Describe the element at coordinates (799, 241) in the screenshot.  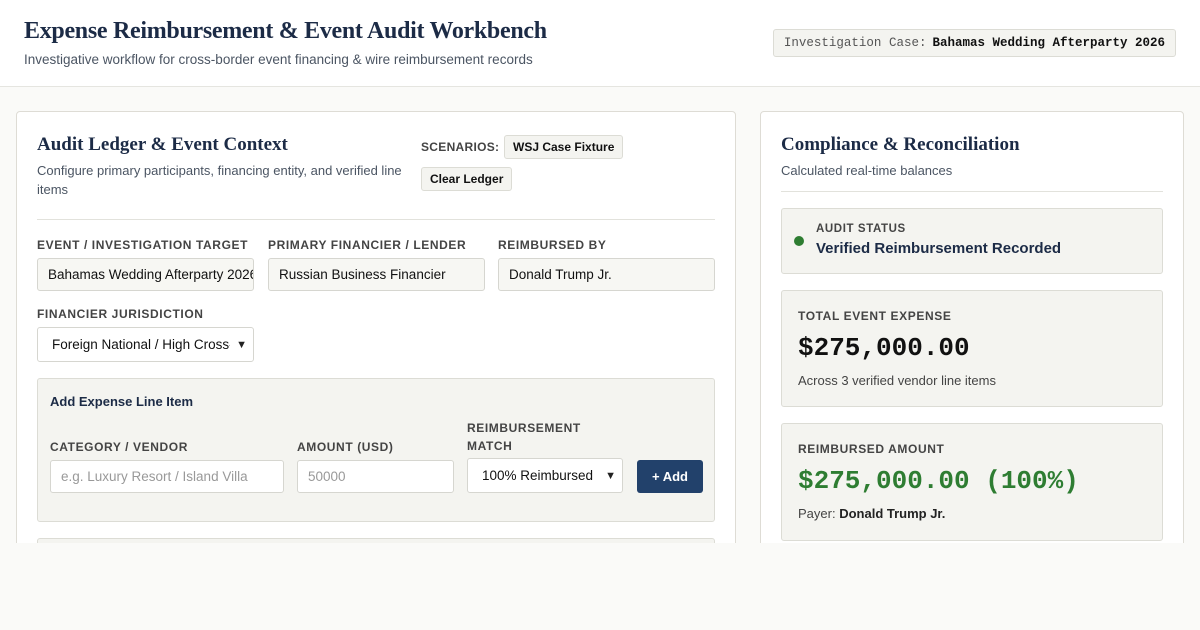
I see `status-dot-icon` at that location.